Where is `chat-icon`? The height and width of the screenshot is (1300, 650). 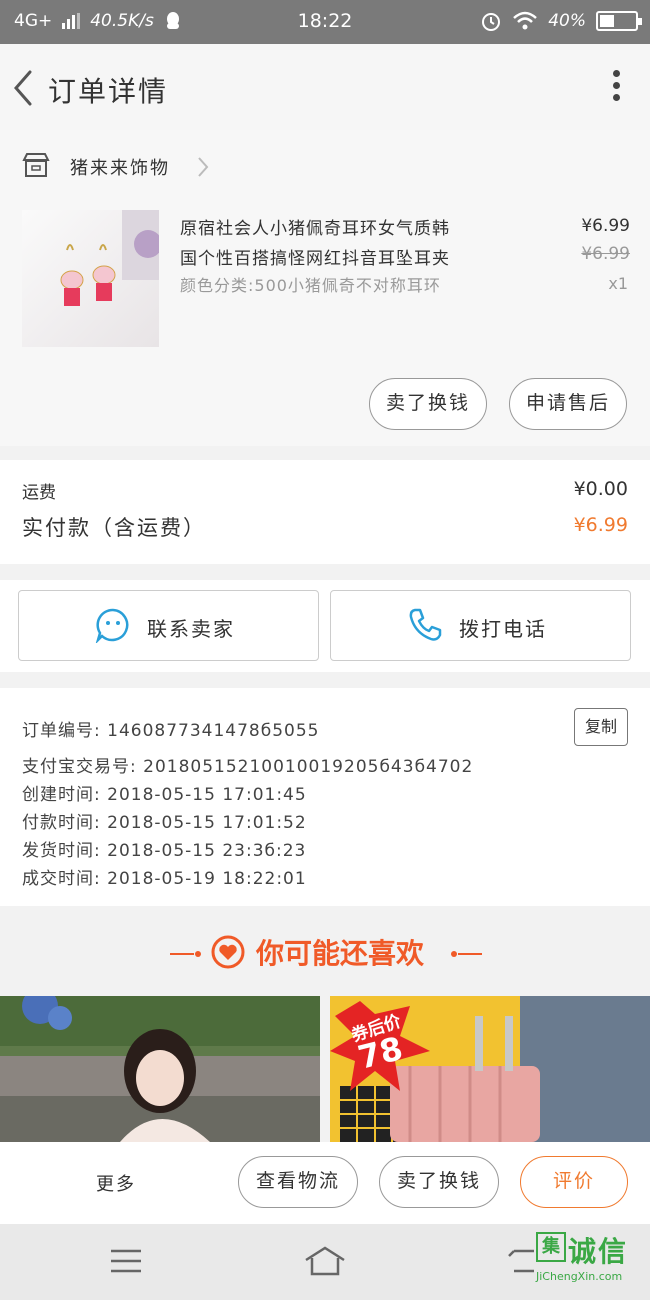
chat-icon is located at coordinates (112, 625).